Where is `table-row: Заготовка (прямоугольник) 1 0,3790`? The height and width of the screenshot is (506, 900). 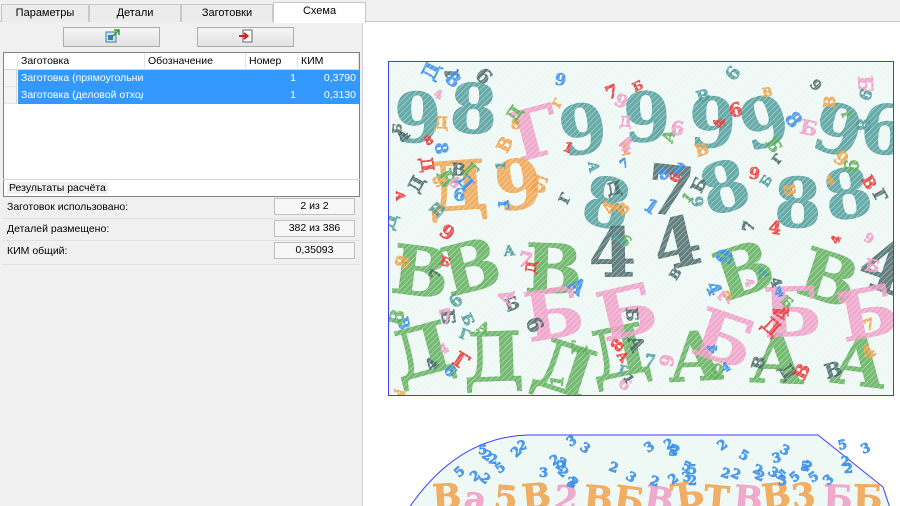
table-row: Заготовка (прямоугольник) 1 0,3790 is located at coordinates (181, 78).